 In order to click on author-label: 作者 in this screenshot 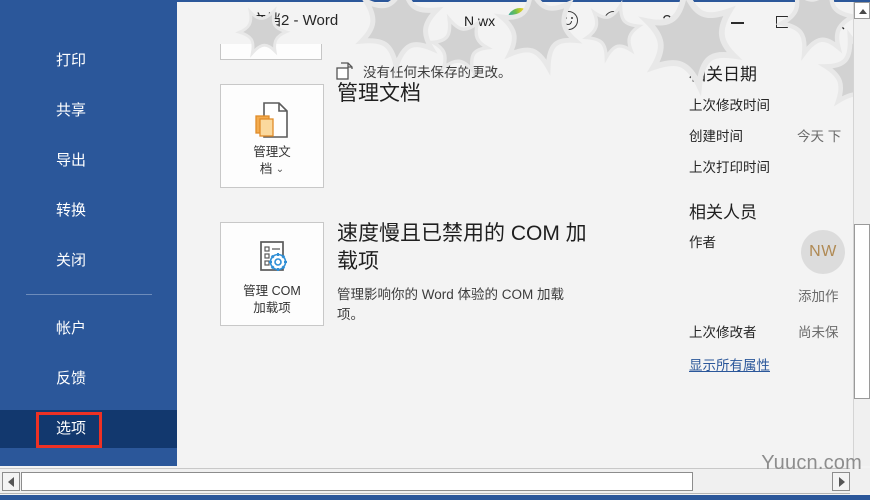, I will do `click(702, 242)`.